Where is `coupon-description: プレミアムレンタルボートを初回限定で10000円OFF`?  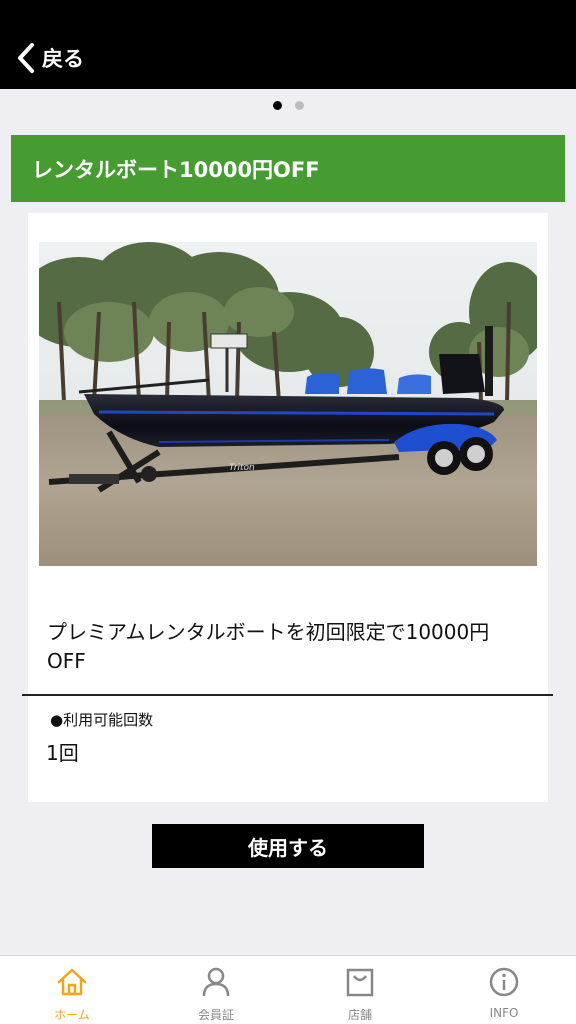
coupon-description: プレミアムレンタルボートを初回限定で10000円OFF is located at coordinates (268, 646).